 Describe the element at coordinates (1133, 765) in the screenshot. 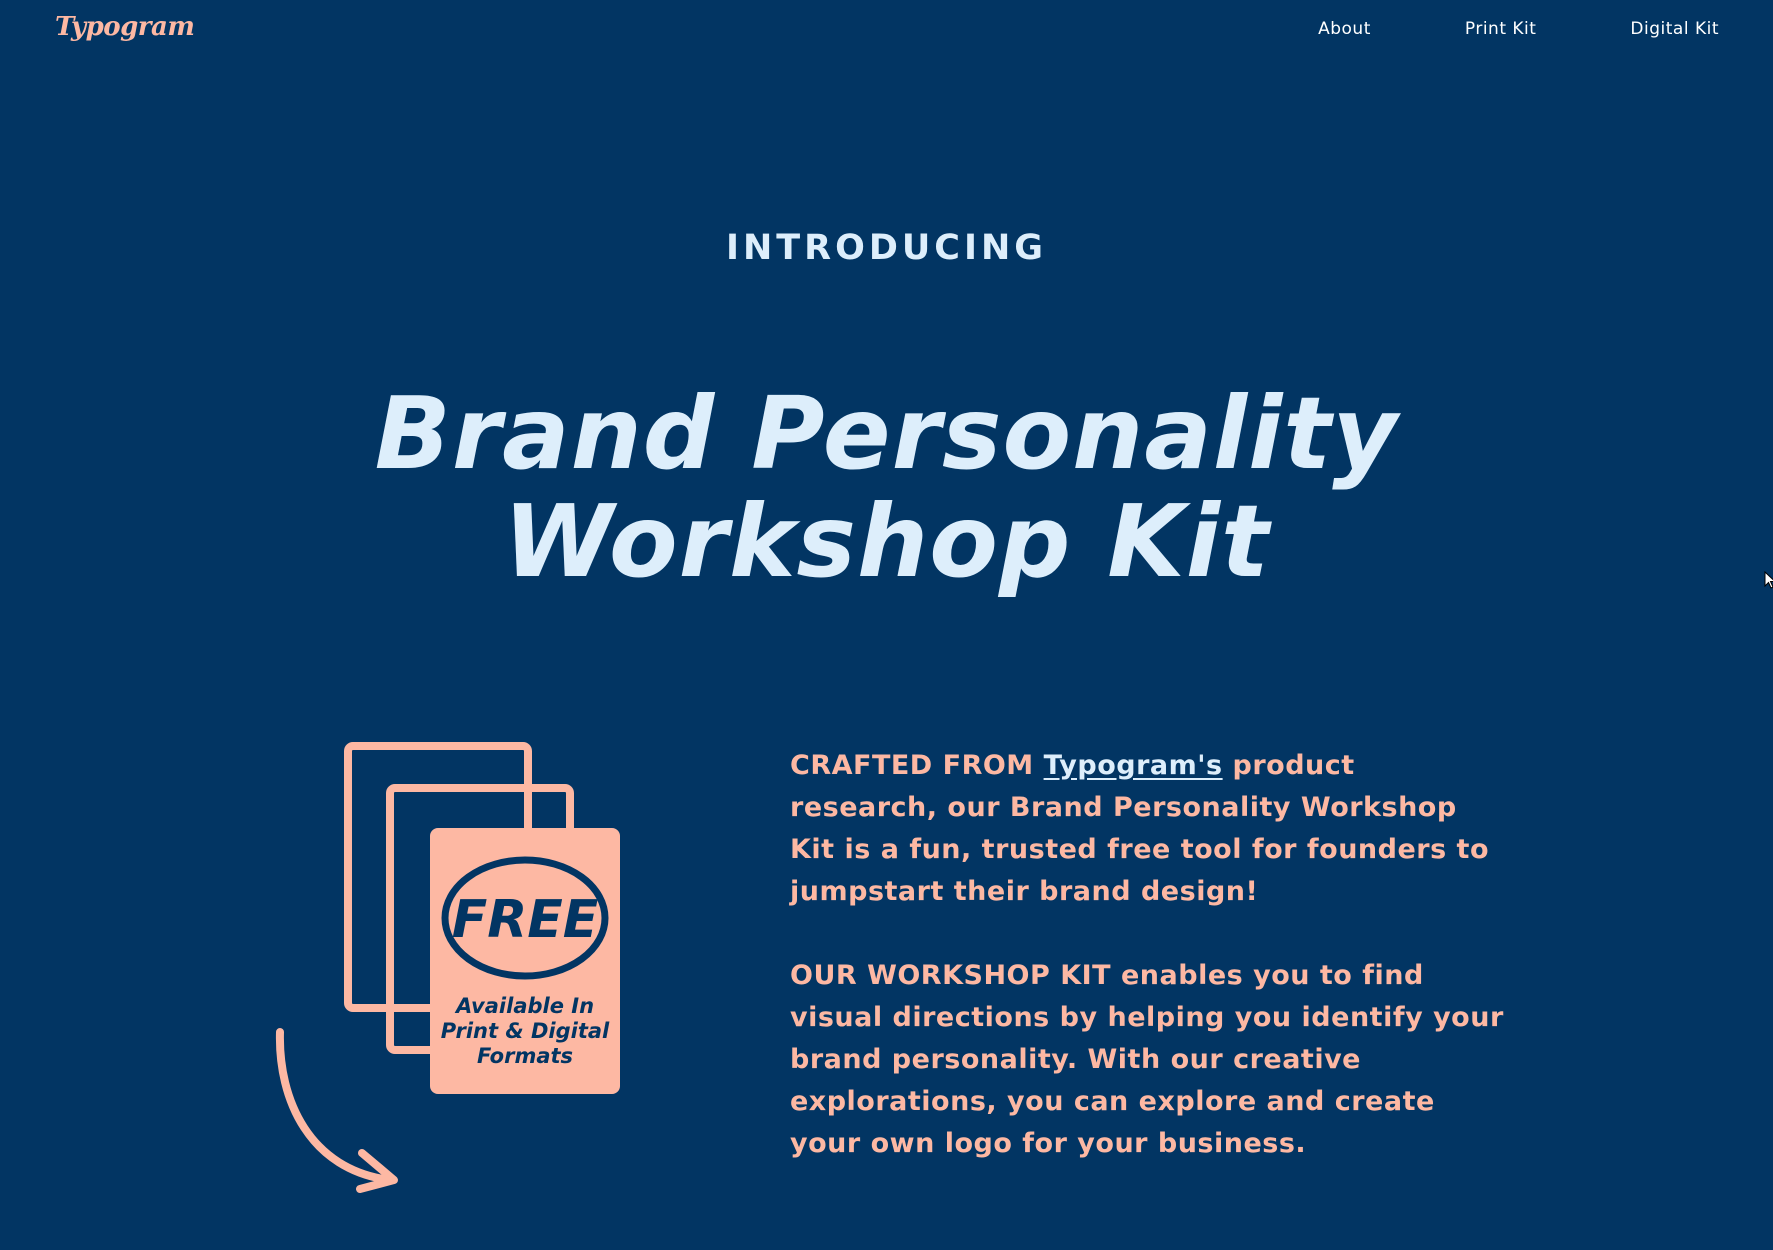

I see `typogram-link: Typogram's` at that location.